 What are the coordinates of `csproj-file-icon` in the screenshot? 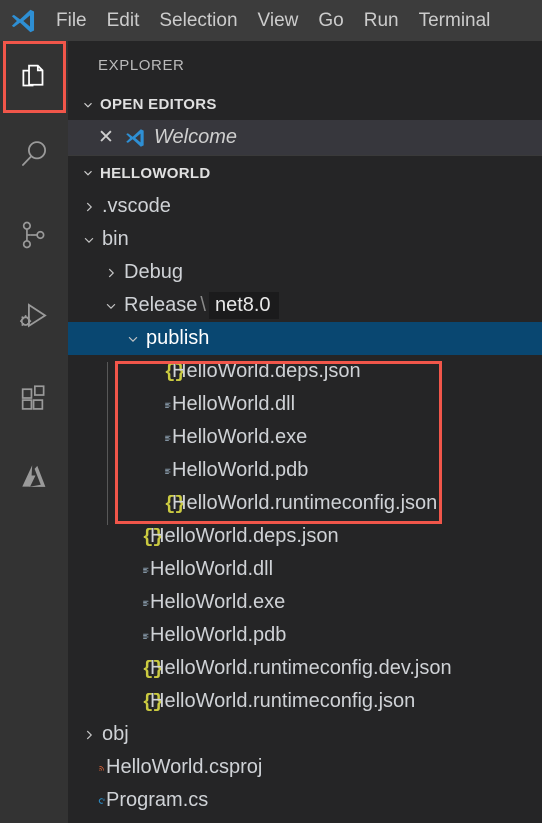 It's located at (91, 768).